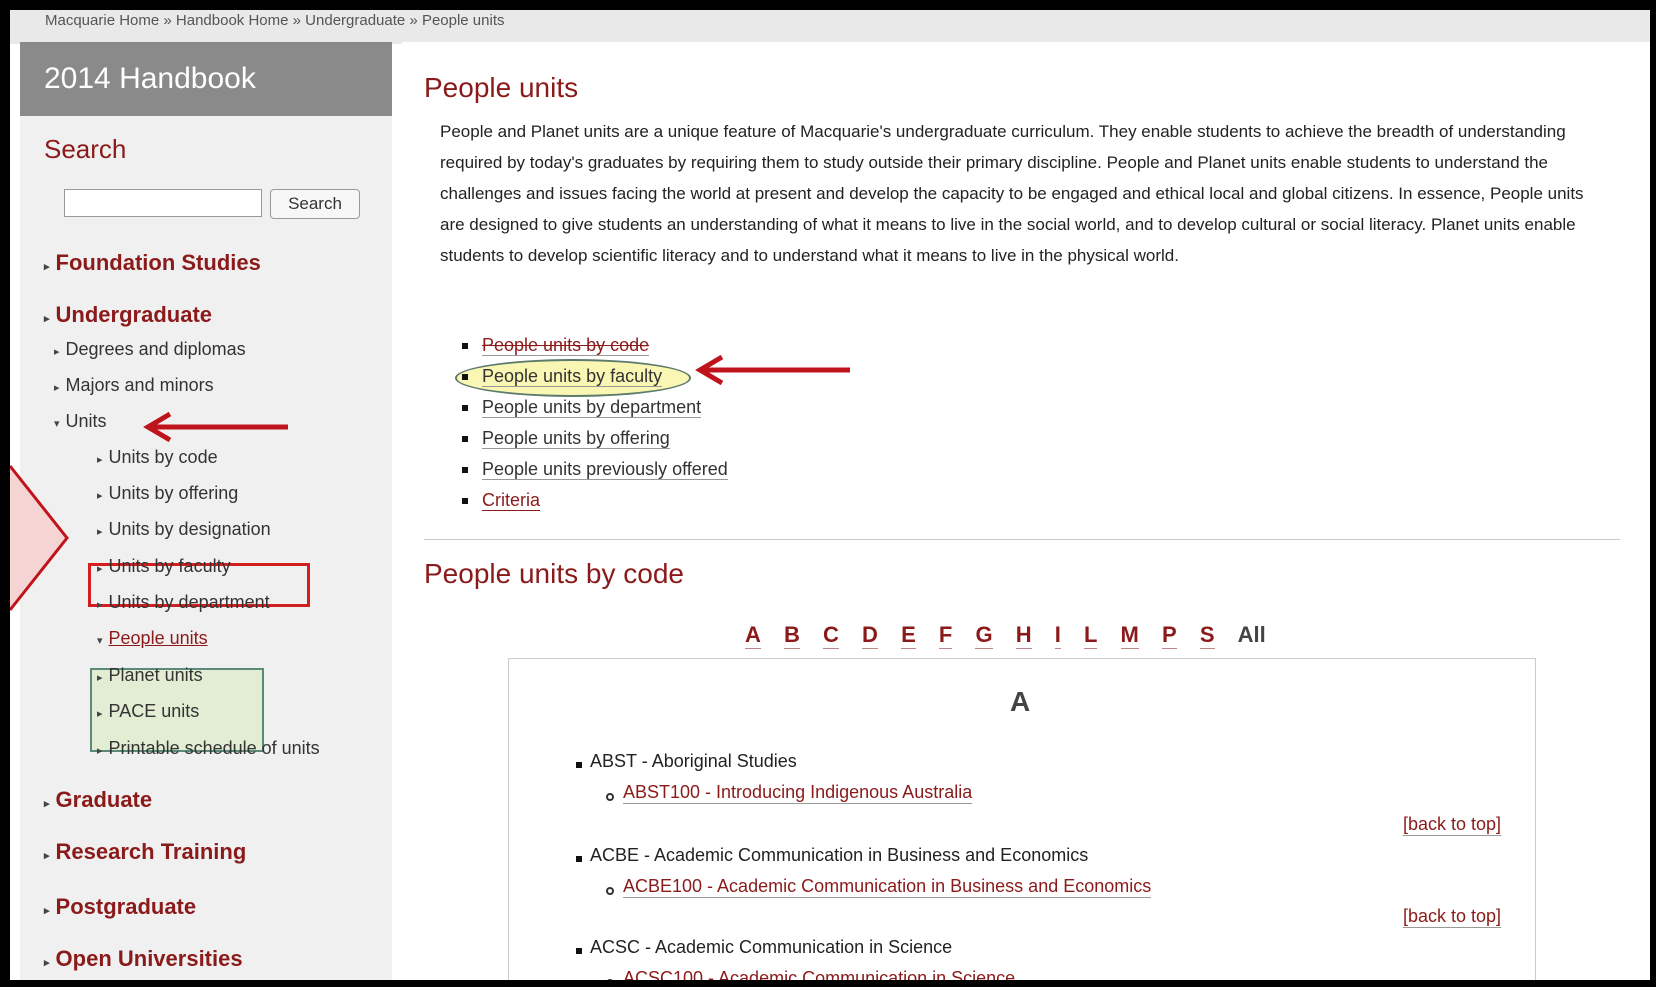 The width and height of the screenshot is (1656, 987). What do you see at coordinates (693, 761) in the screenshot?
I see `unit-group-heading: ABST - Aboriginal Studies` at bounding box center [693, 761].